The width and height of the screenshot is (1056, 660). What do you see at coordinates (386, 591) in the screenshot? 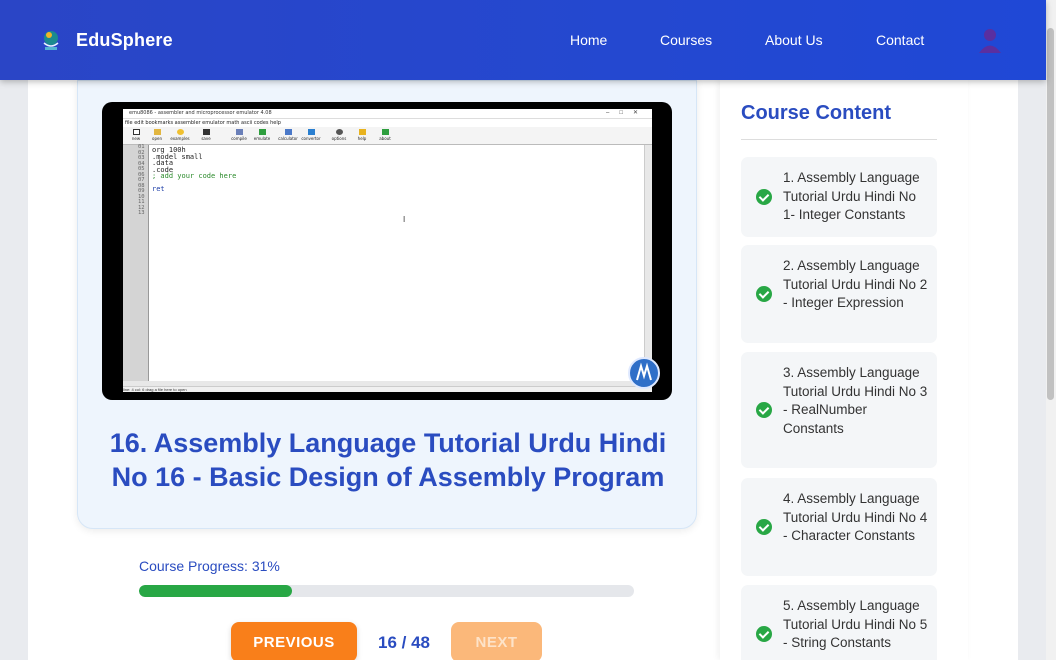
I see `course-progress-bar` at bounding box center [386, 591].